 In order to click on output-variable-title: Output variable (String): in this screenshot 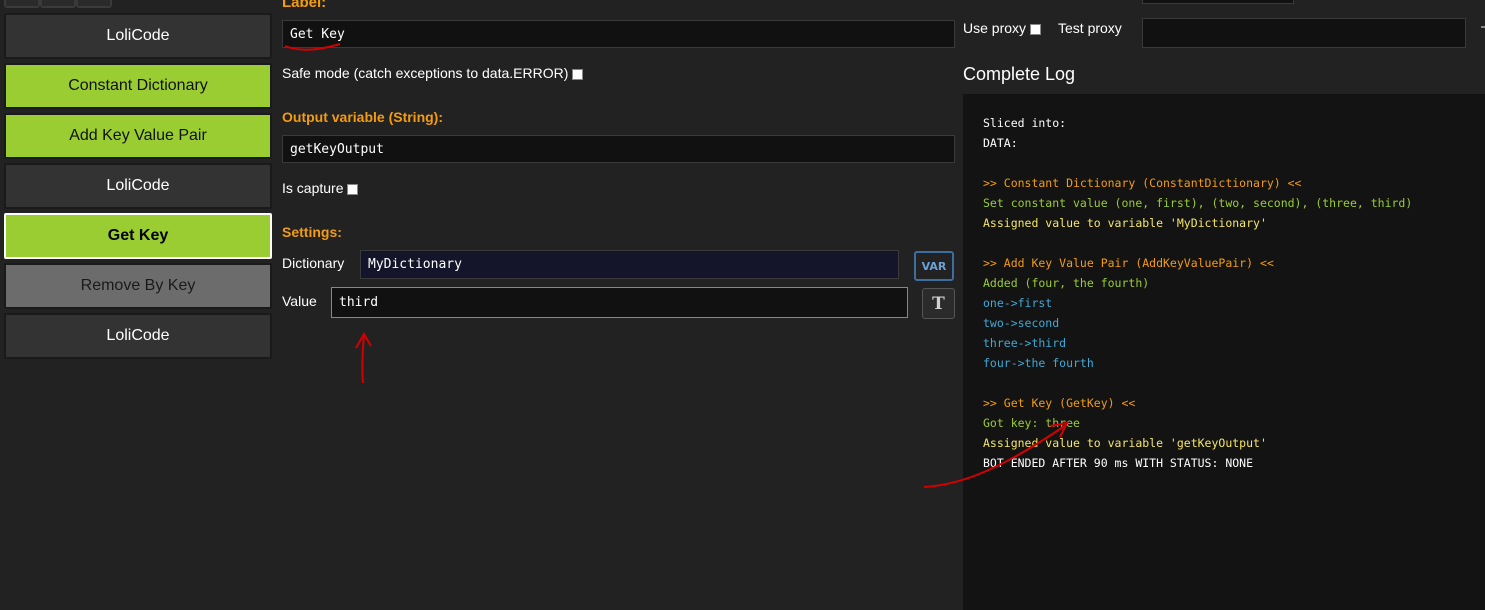, I will do `click(362, 117)`.